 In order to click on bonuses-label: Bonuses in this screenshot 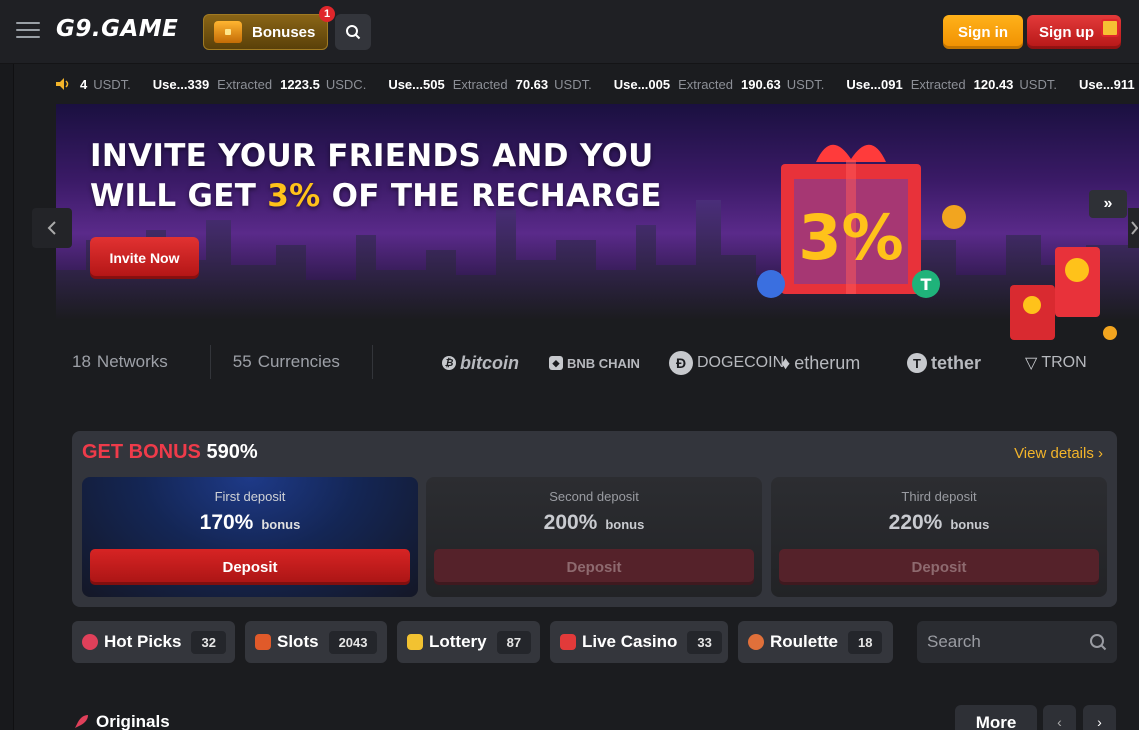, I will do `click(284, 32)`.